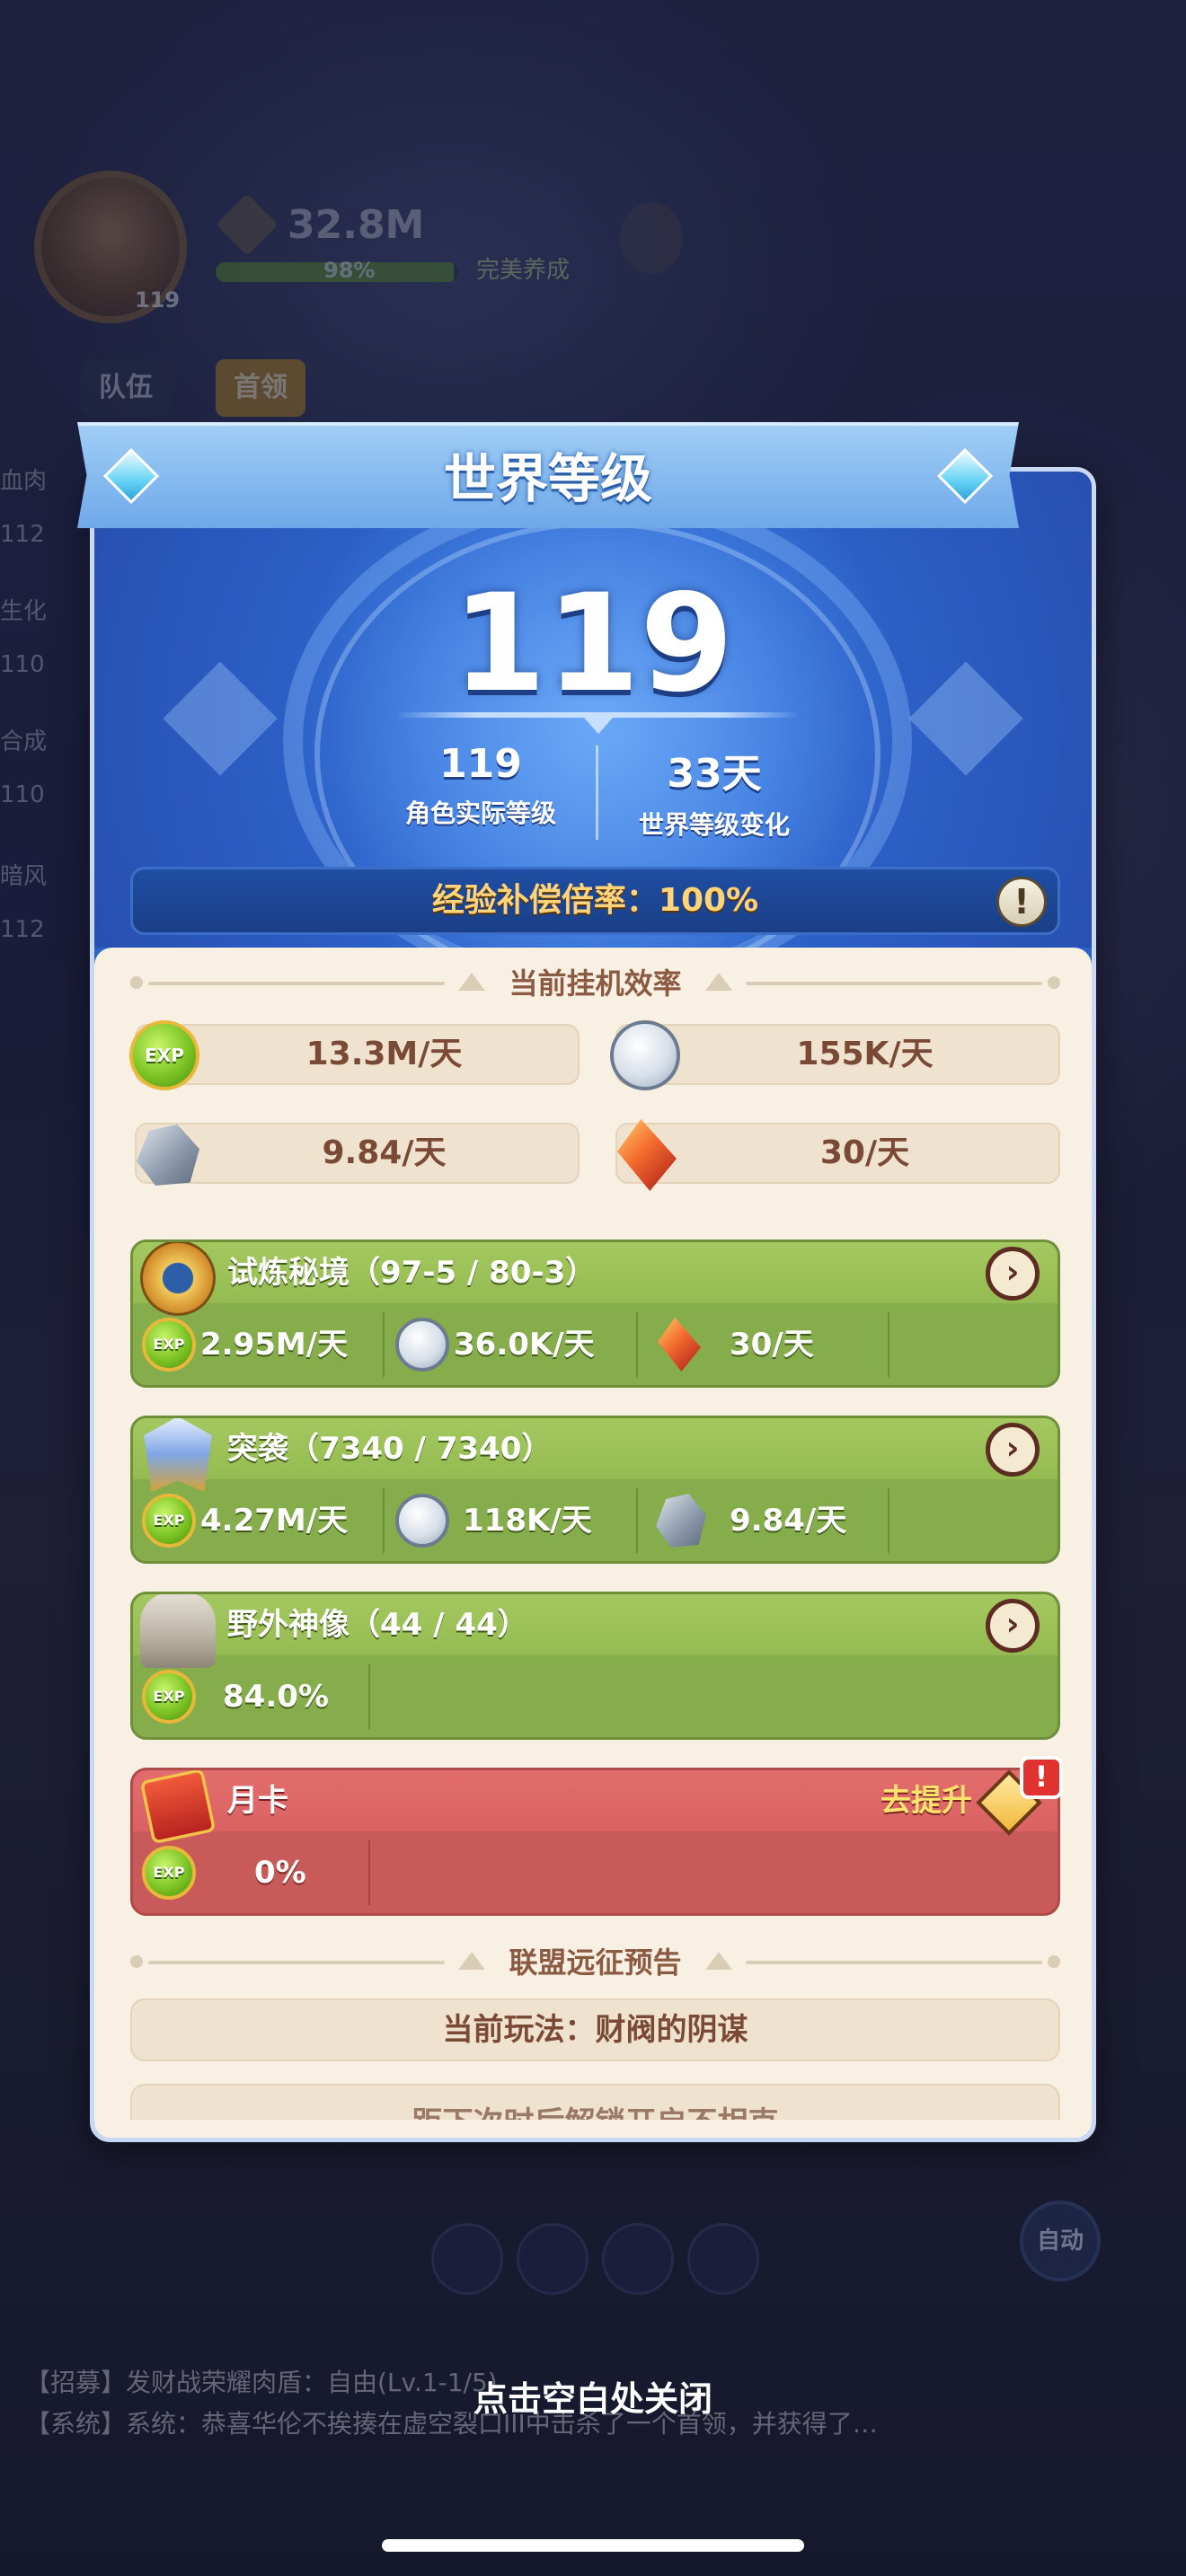 The image size is (1186, 2576). I want to click on alliance-section-title: 联盟远征预告, so click(595, 1962).